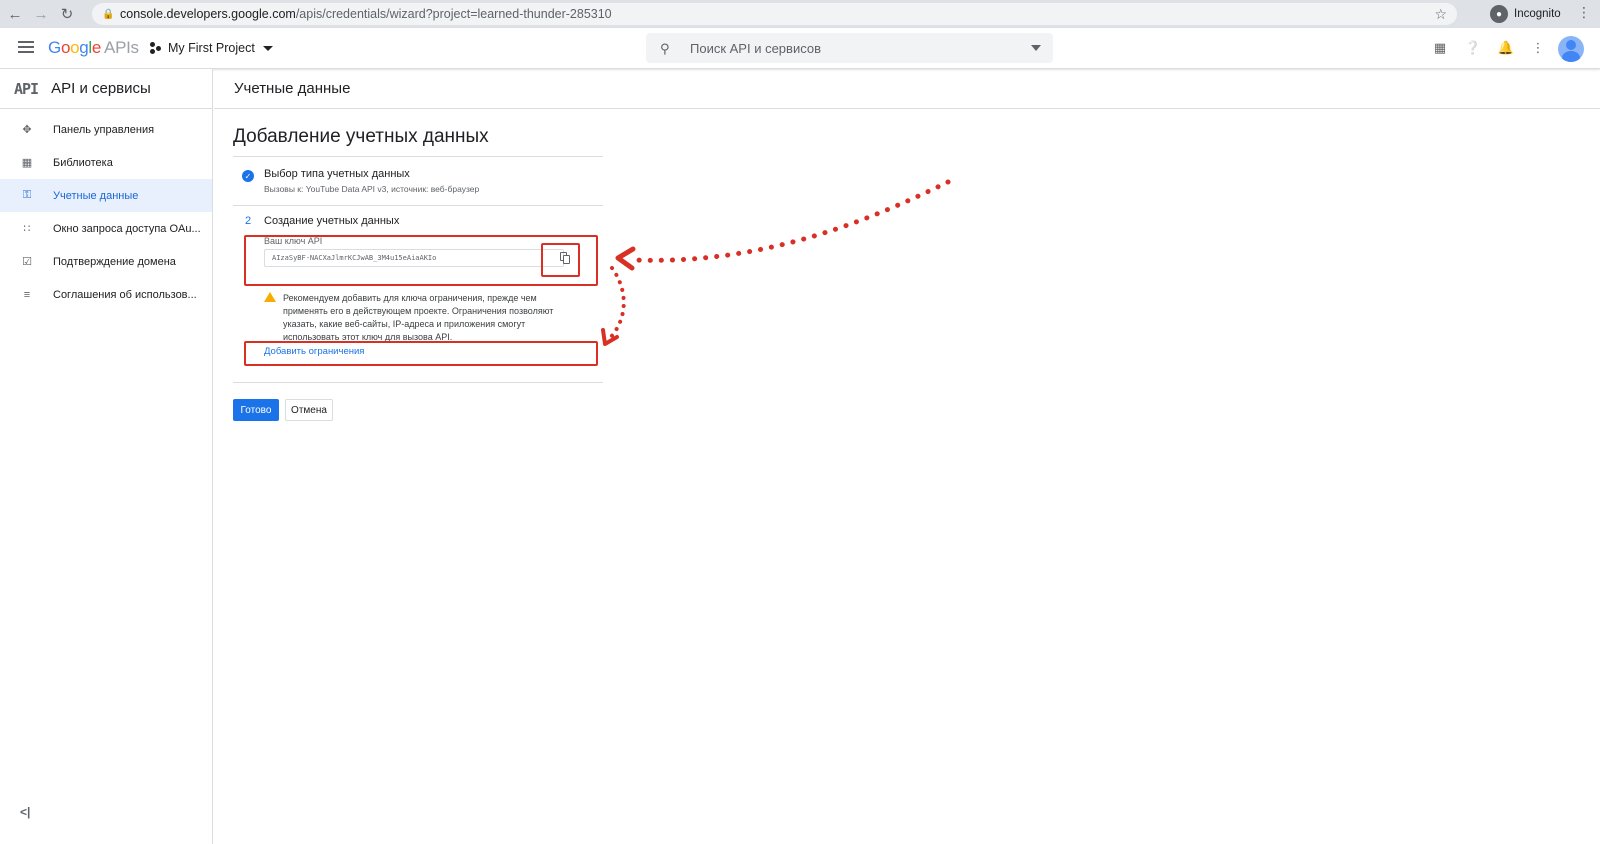 The height and width of the screenshot is (844, 1600). I want to click on sidebar-item-domain-verification: ☑ Подтверждение домена, so click(106, 261).